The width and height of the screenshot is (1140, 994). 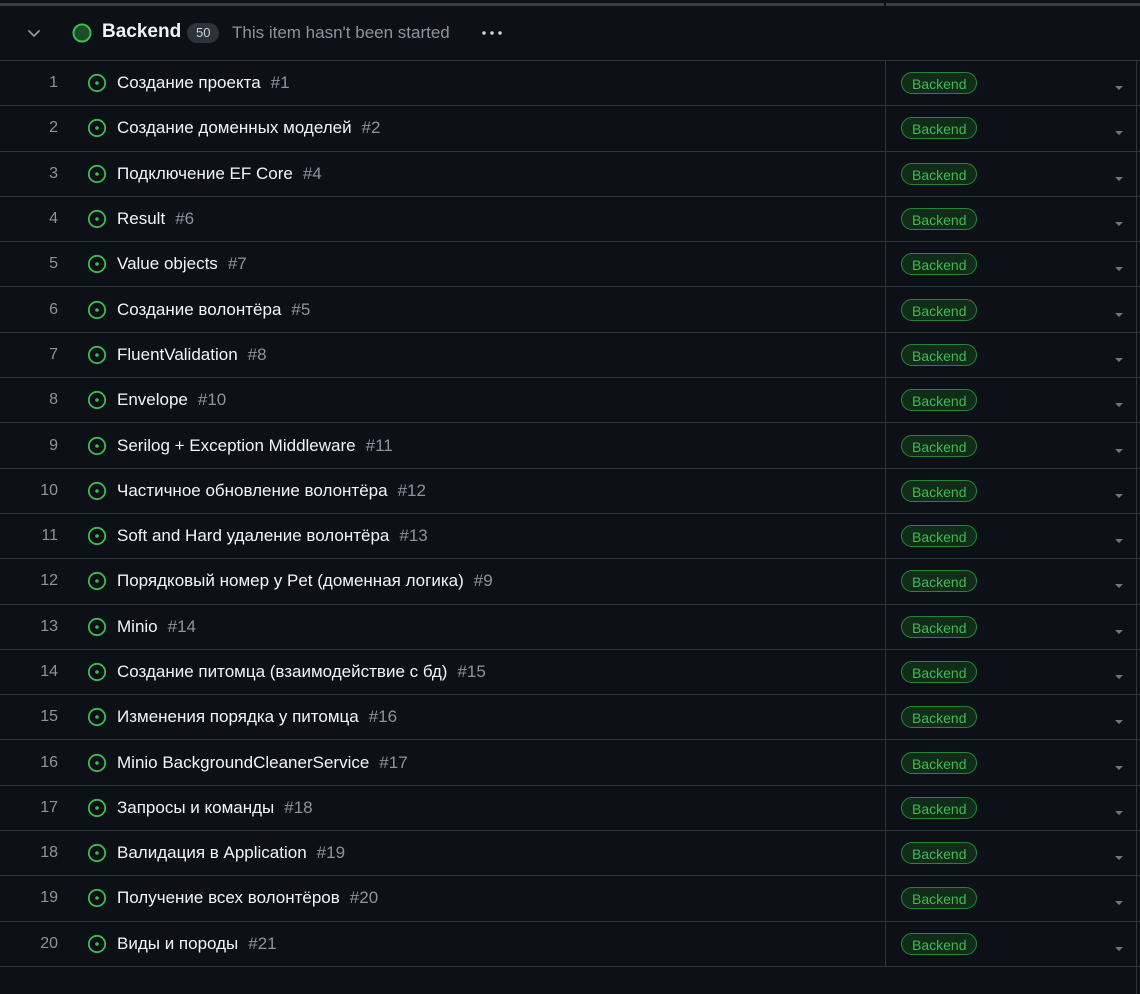 I want to click on chevron-down-icon, so click(x=34, y=33).